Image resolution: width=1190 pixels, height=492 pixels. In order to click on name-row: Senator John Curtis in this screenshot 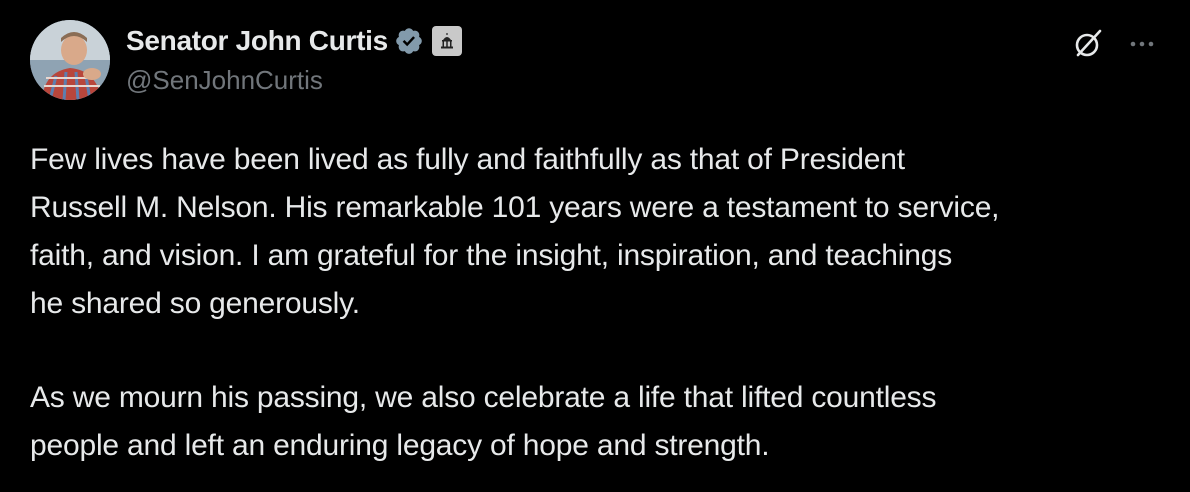, I will do `click(294, 41)`.